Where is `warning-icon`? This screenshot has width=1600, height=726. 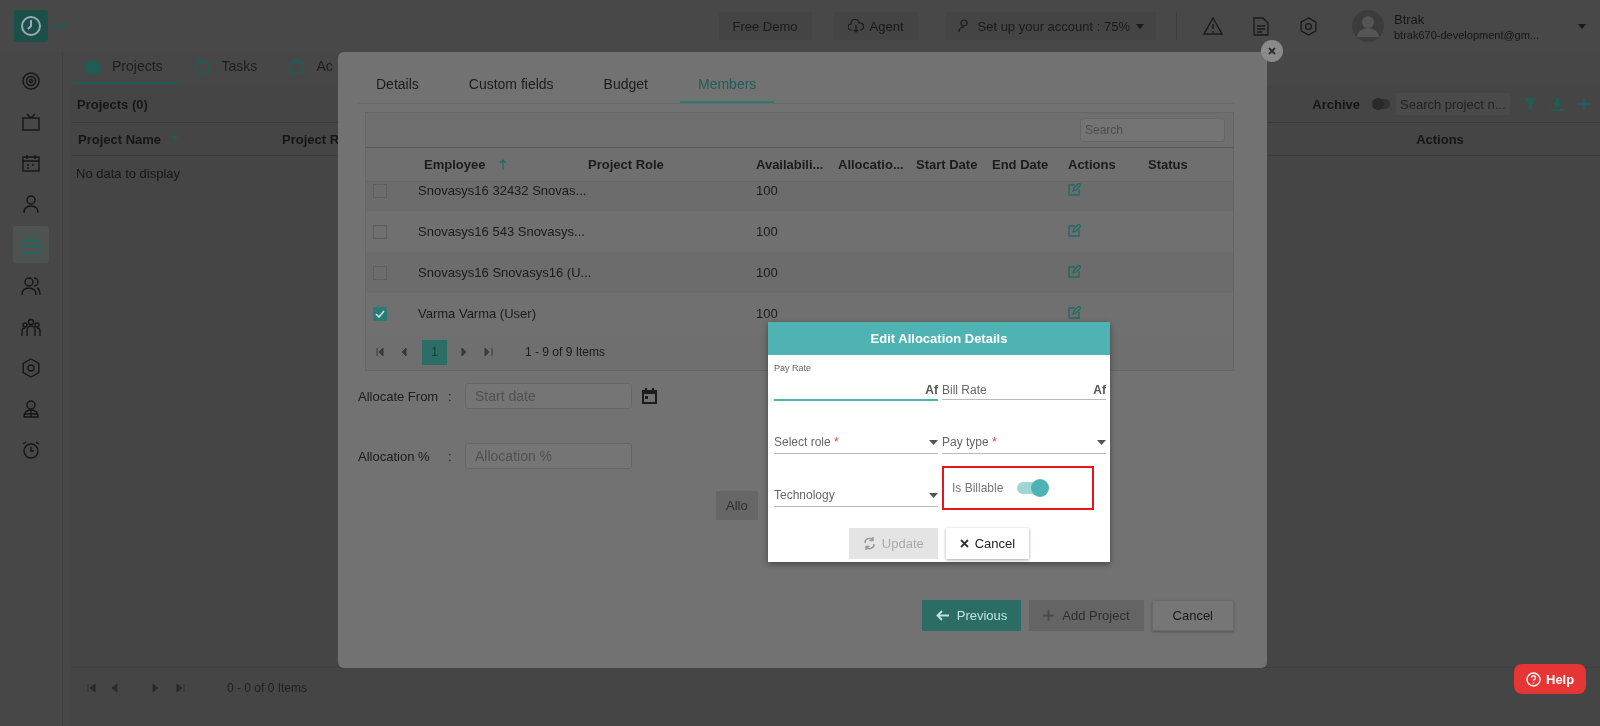 warning-icon is located at coordinates (1213, 26).